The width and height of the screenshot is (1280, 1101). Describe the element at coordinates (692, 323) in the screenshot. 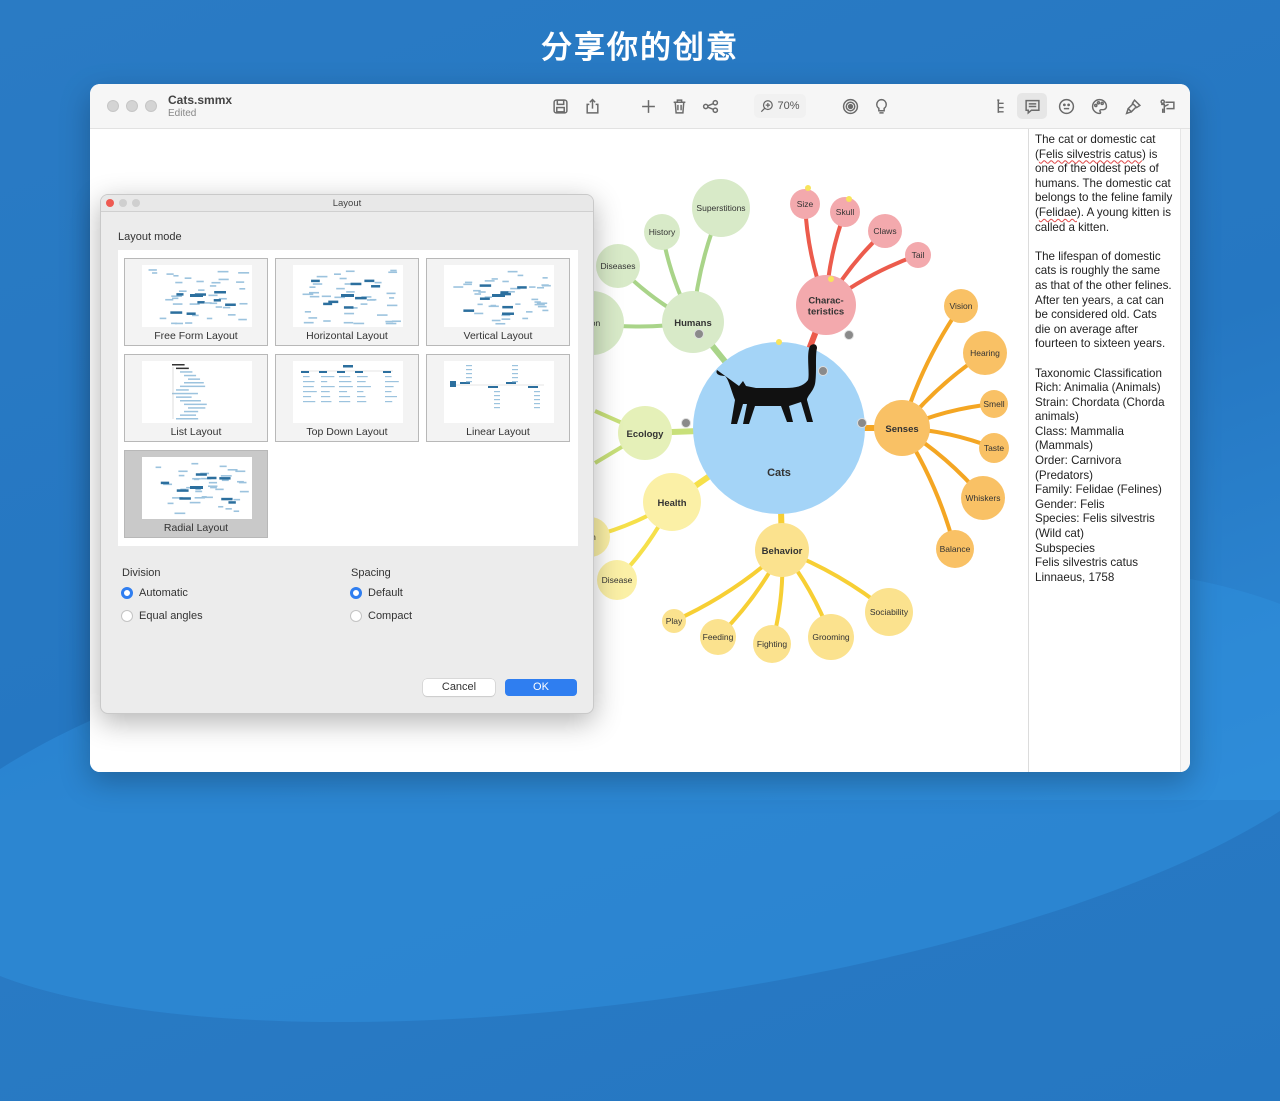

I see `topic-label: Humans` at that location.